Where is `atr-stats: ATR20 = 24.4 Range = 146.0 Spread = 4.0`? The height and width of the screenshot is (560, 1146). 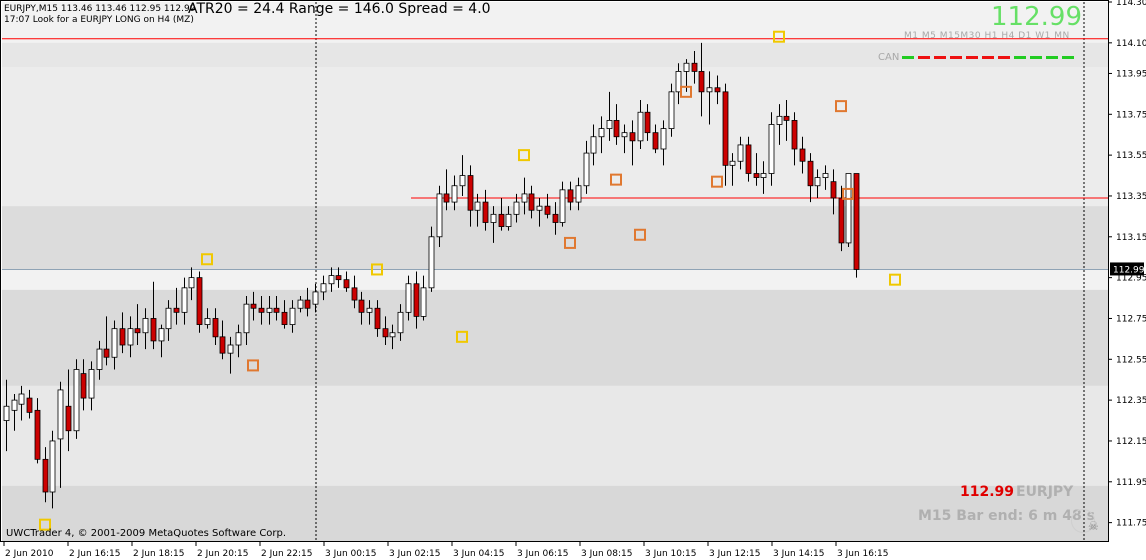
atr-stats: ATR20 = 24.4 Range = 146.0 Spread = 4.0 is located at coordinates (339, 9).